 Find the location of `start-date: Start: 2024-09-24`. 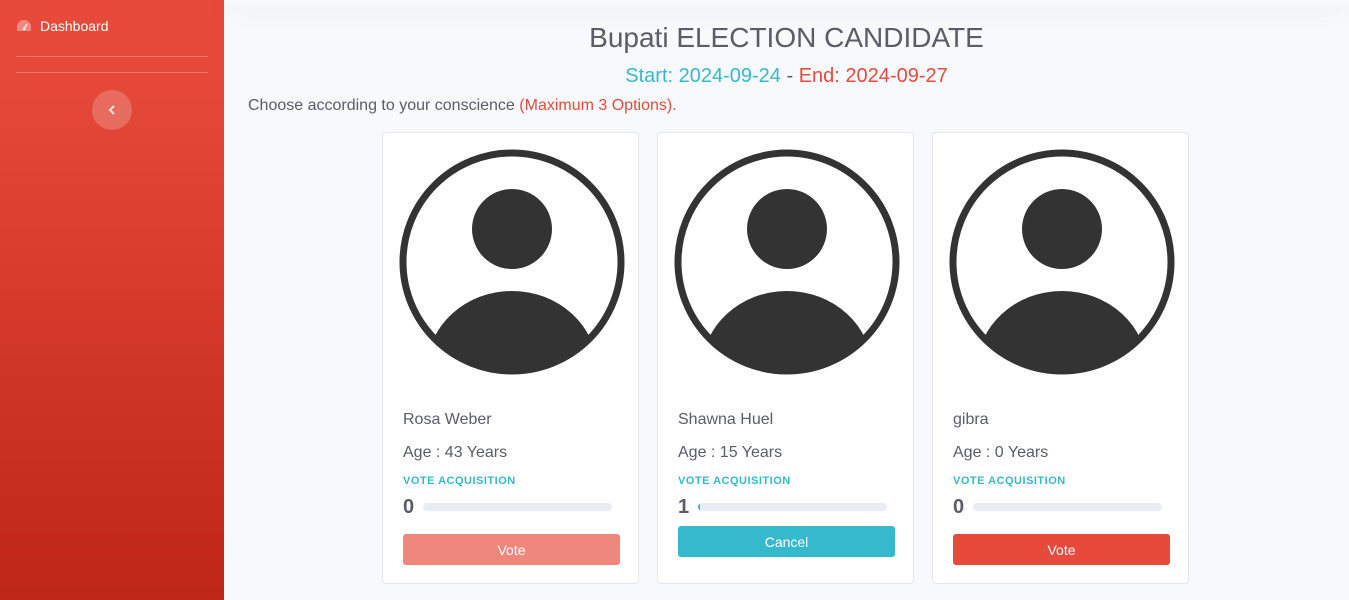

start-date: Start: 2024-09-24 is located at coordinates (703, 76).